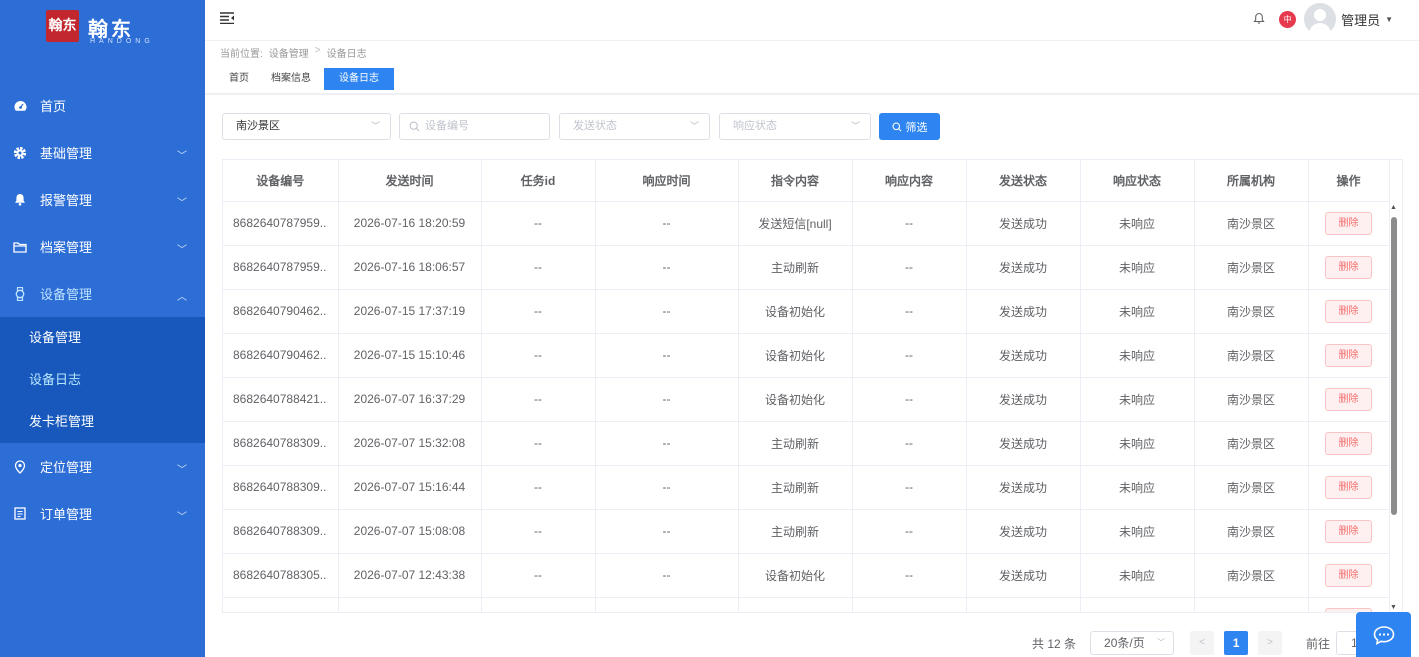 The height and width of the screenshot is (657, 1419). I want to click on device-id-input: 设备编号, so click(474, 126).